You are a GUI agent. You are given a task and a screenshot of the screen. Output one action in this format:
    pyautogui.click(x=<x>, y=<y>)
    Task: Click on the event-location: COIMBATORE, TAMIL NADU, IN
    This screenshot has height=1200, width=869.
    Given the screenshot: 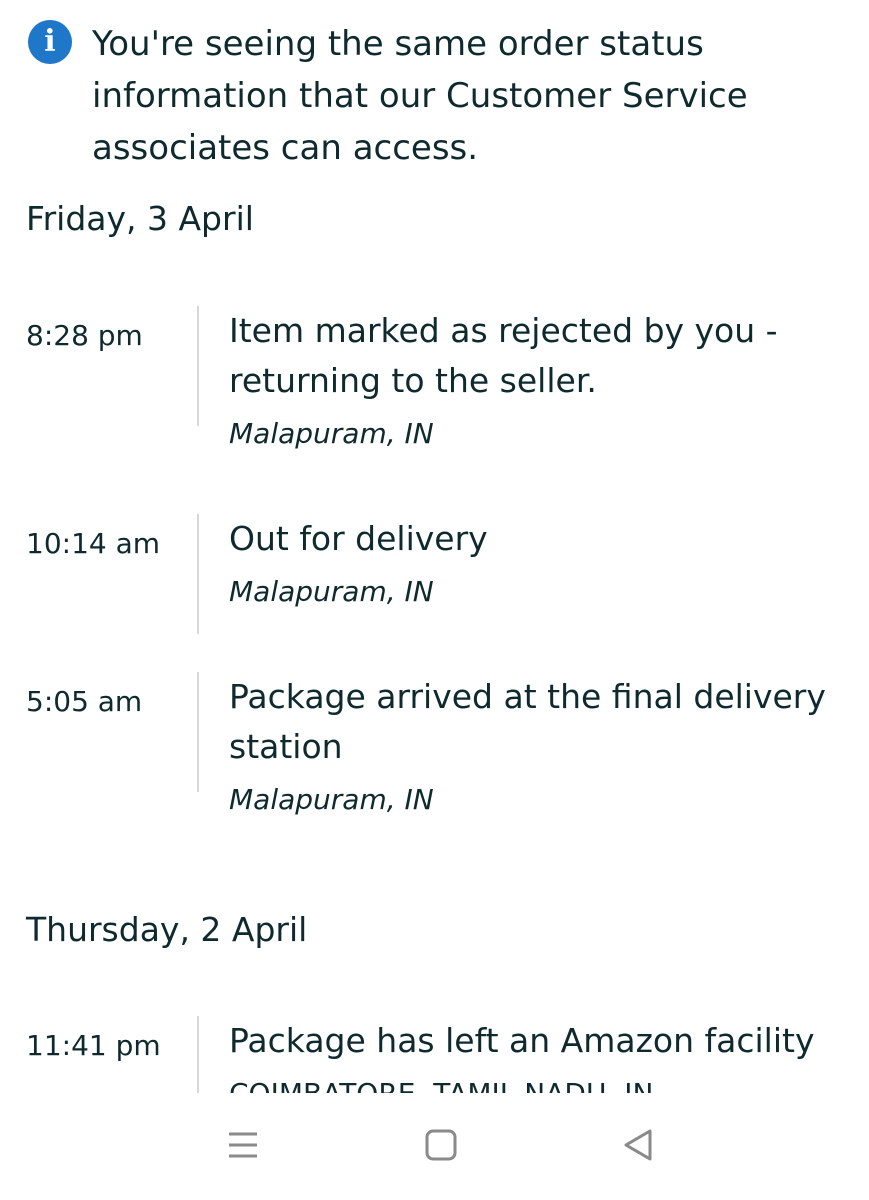 What is the action you would take?
    pyautogui.click(x=539, y=1083)
    